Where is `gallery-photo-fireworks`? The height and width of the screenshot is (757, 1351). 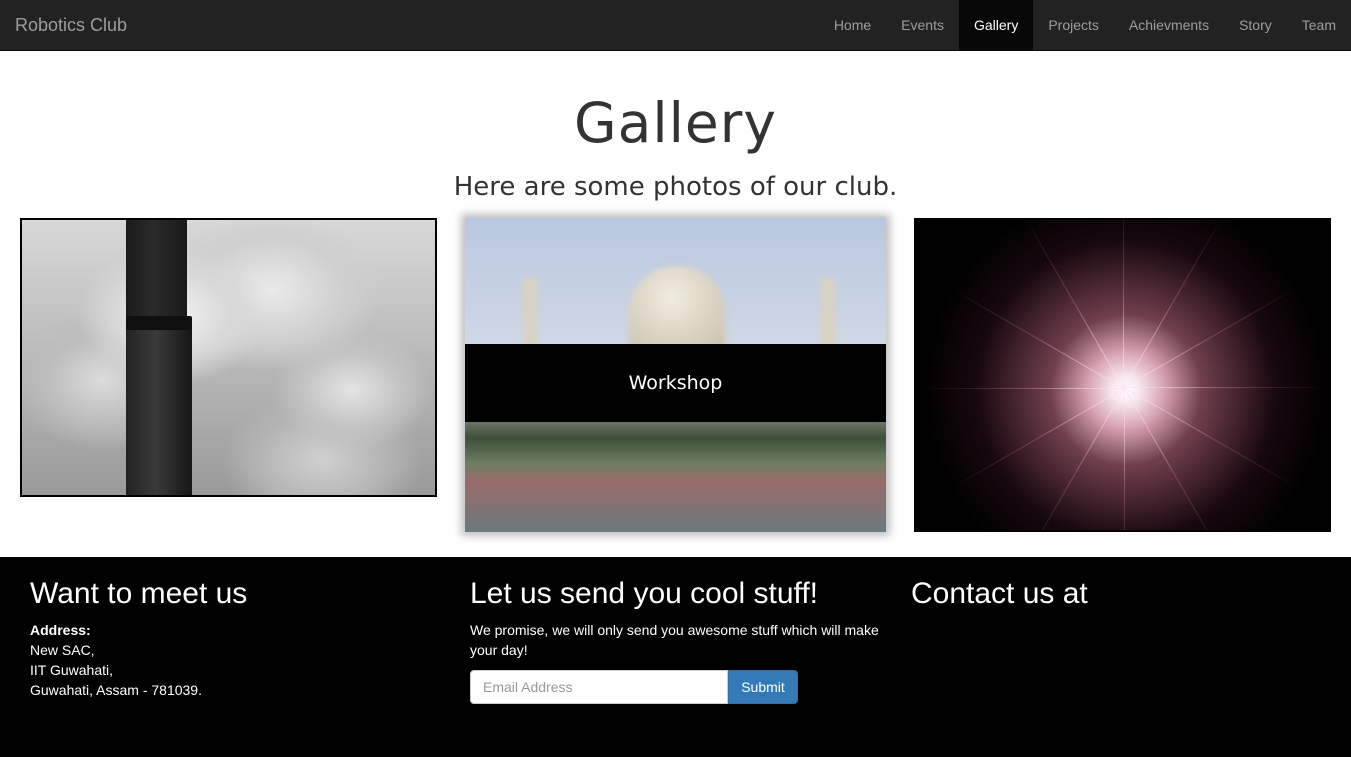 gallery-photo-fireworks is located at coordinates (1122, 375).